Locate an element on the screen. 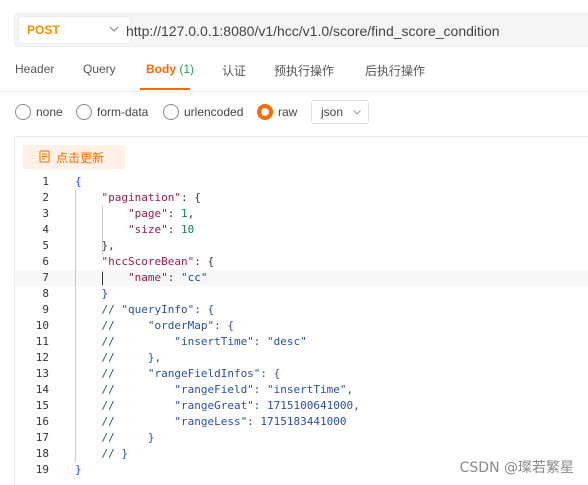 The width and height of the screenshot is (588, 485). code-line: 14 // "rangeField": "insertTime", is located at coordinates (301, 390).